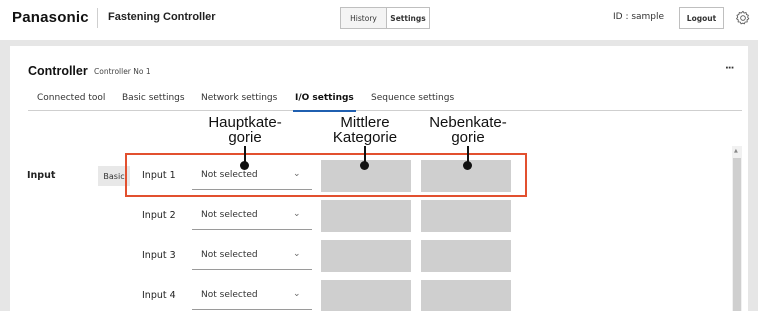 This screenshot has height=311, width=758. I want to click on tab-io-settings: I/O settings, so click(324, 102).